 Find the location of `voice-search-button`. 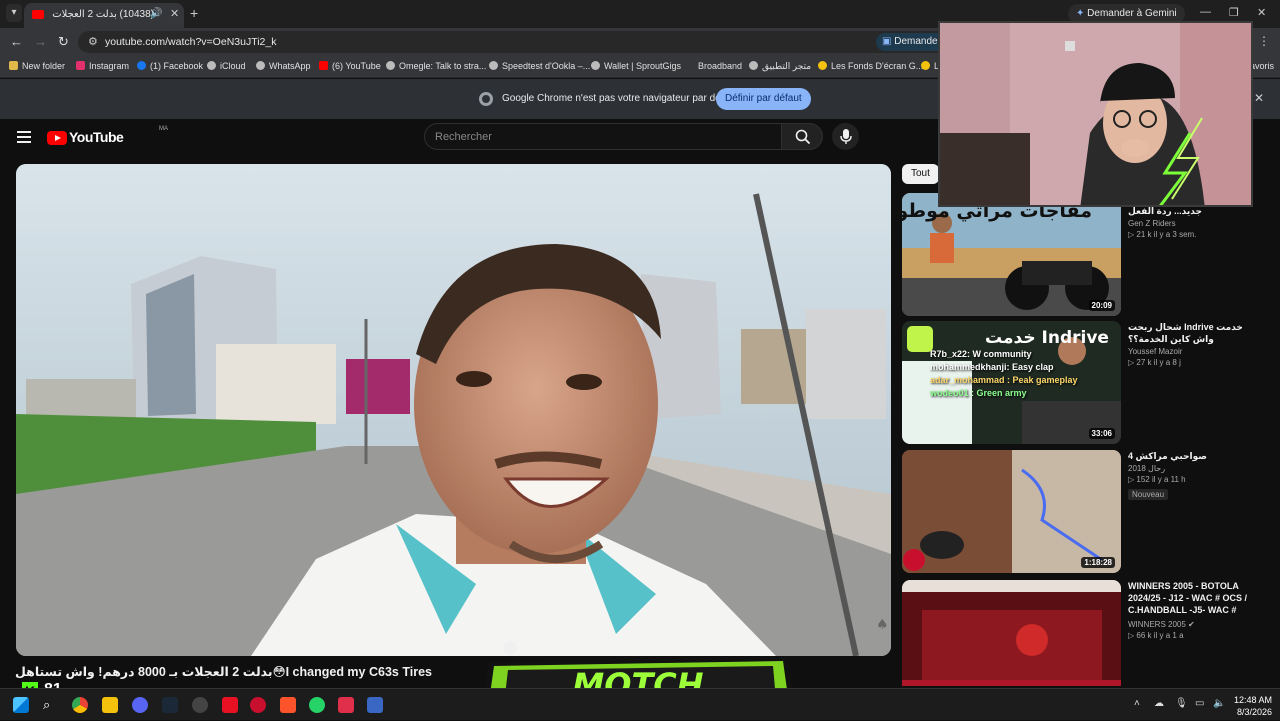

voice-search-button is located at coordinates (845, 136).